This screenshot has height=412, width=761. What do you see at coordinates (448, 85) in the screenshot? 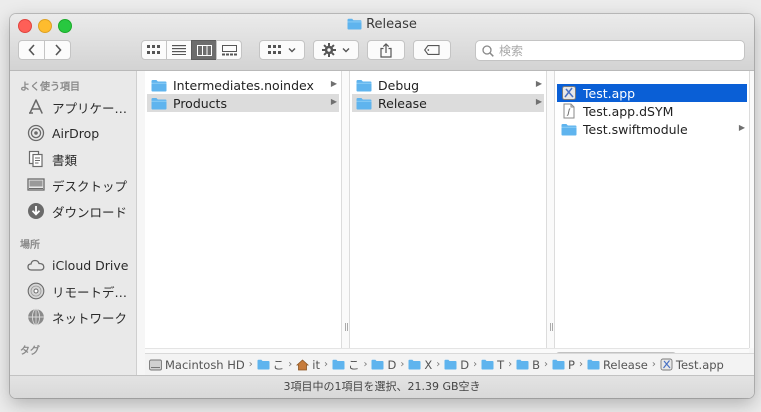
I see `list-item: Debug ▶` at bounding box center [448, 85].